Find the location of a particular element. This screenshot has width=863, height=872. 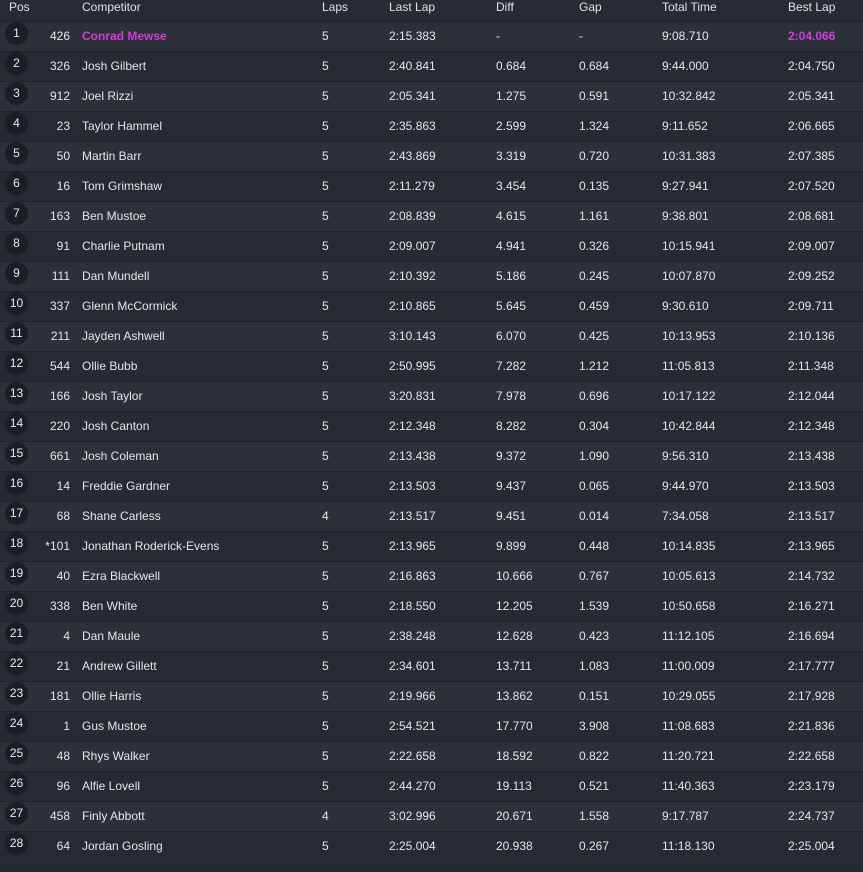

competitor-number: 544 is located at coordinates (59, 366).